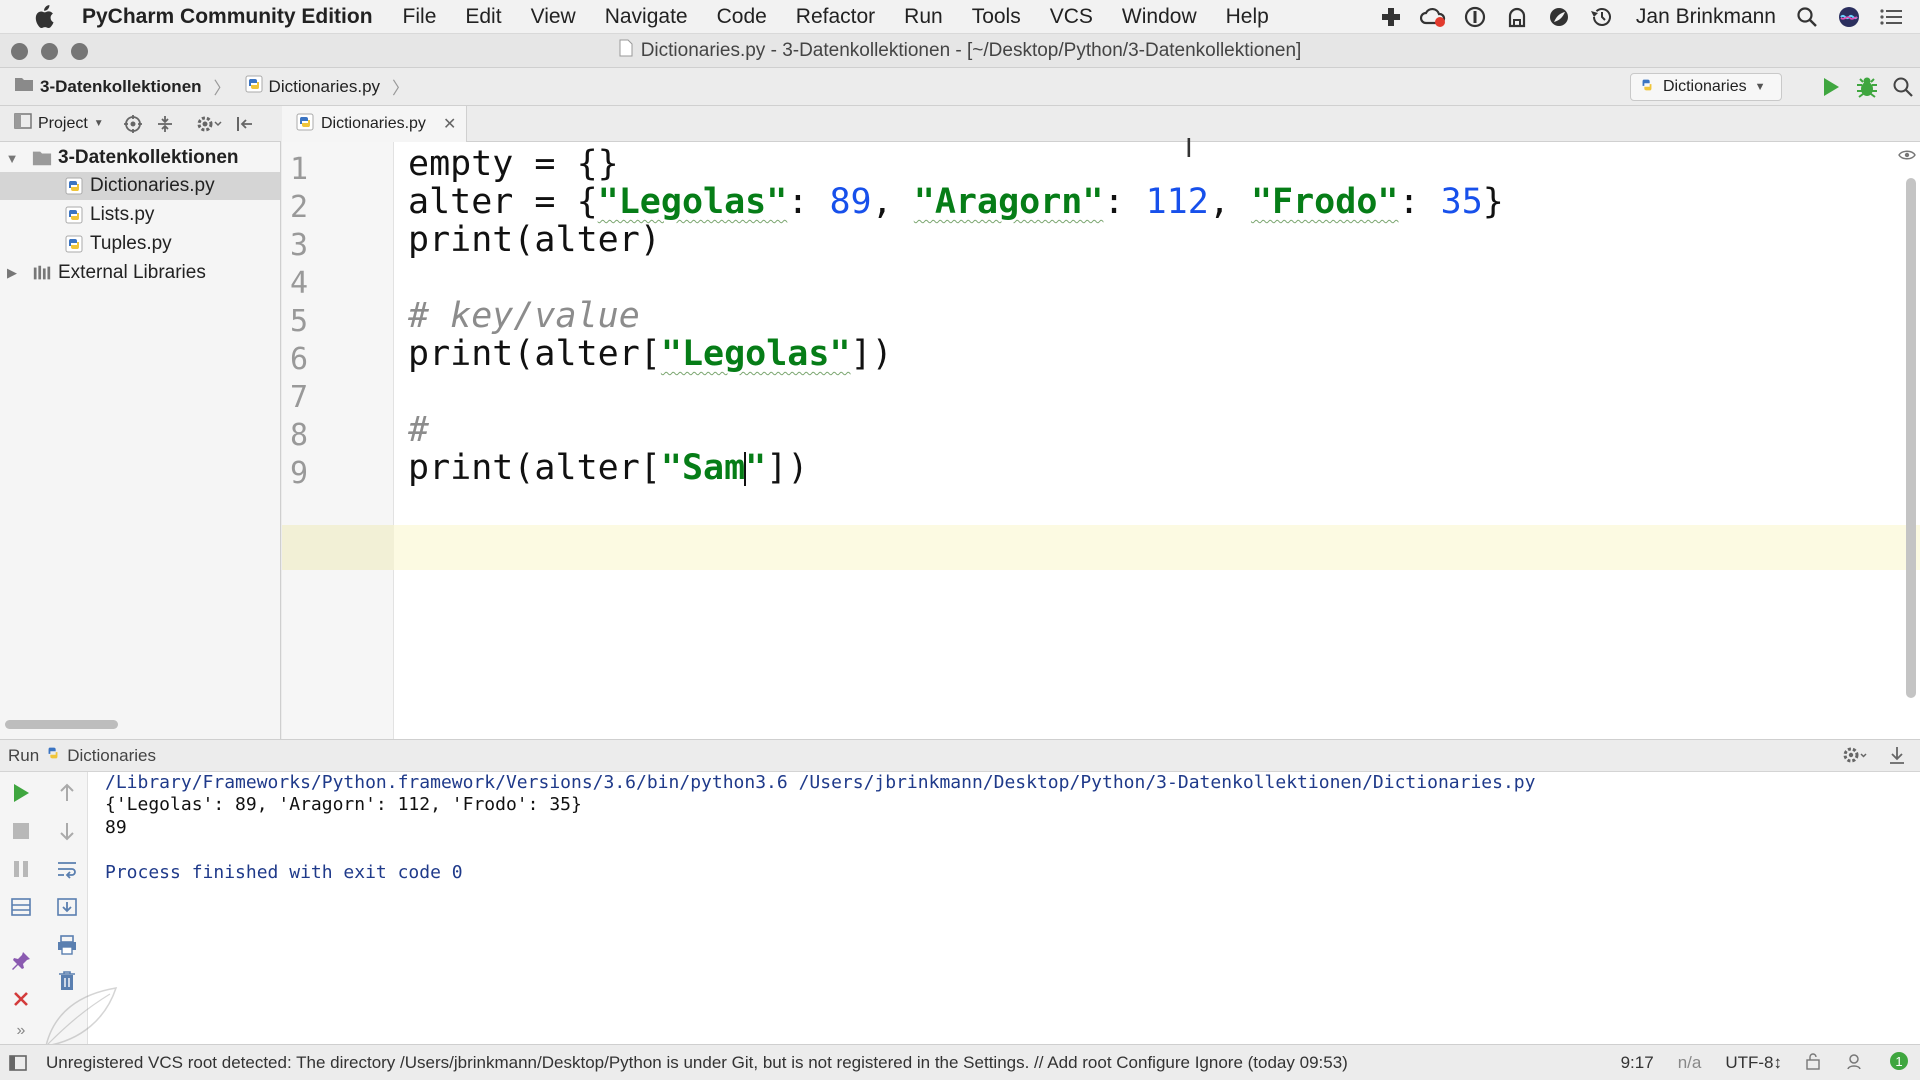 This screenshot has height=1080, width=1920. What do you see at coordinates (132, 272) in the screenshot?
I see `tree-item-label: External Libraries` at bounding box center [132, 272].